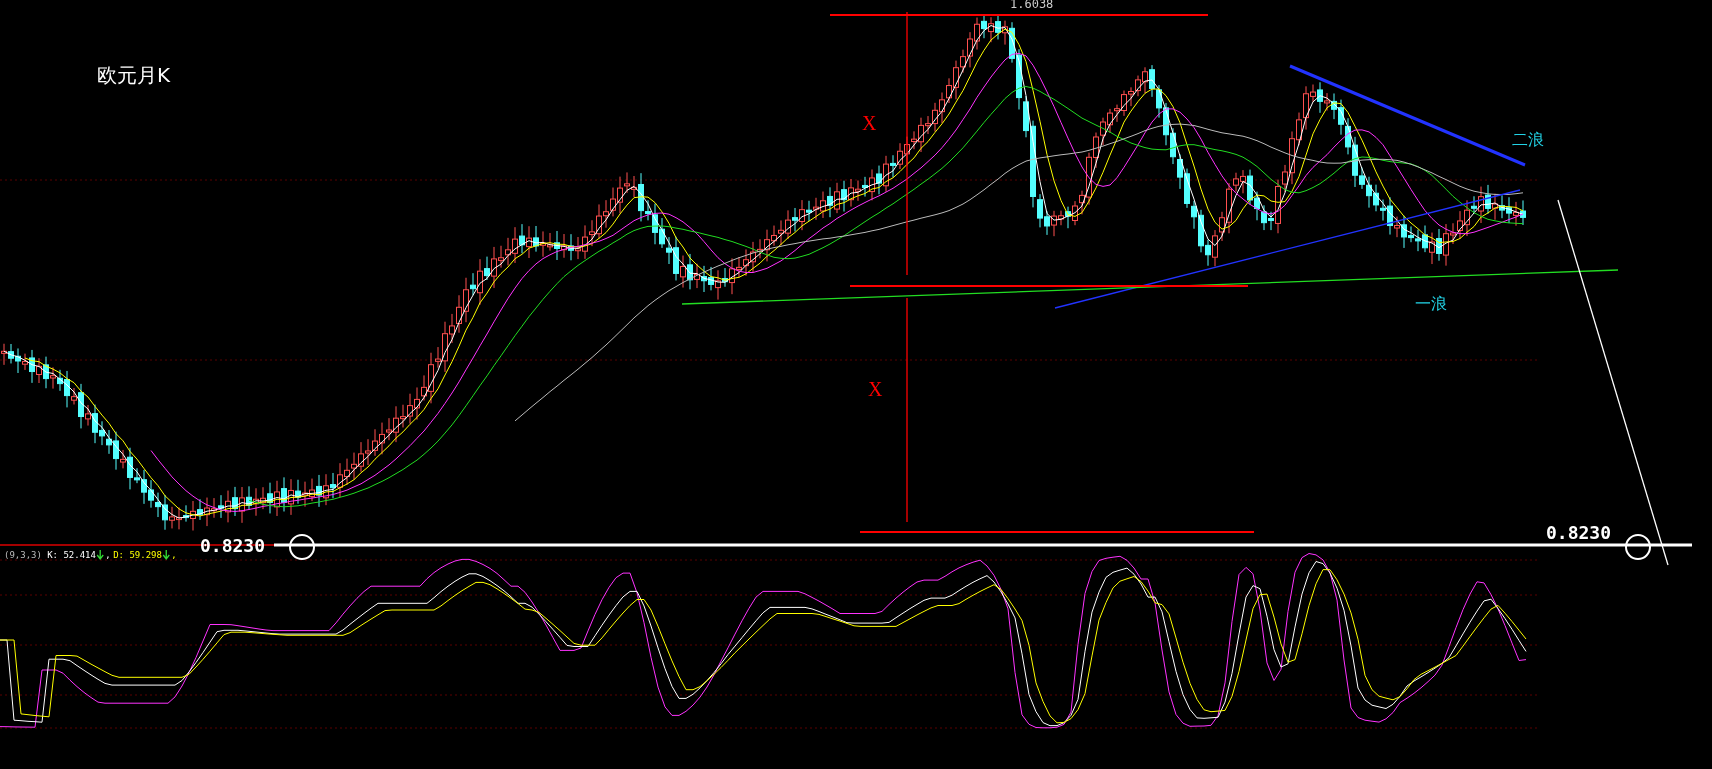  What do you see at coordinates (23, 555) in the screenshot?
I see `indicator-params: (9,3,3)` at bounding box center [23, 555].